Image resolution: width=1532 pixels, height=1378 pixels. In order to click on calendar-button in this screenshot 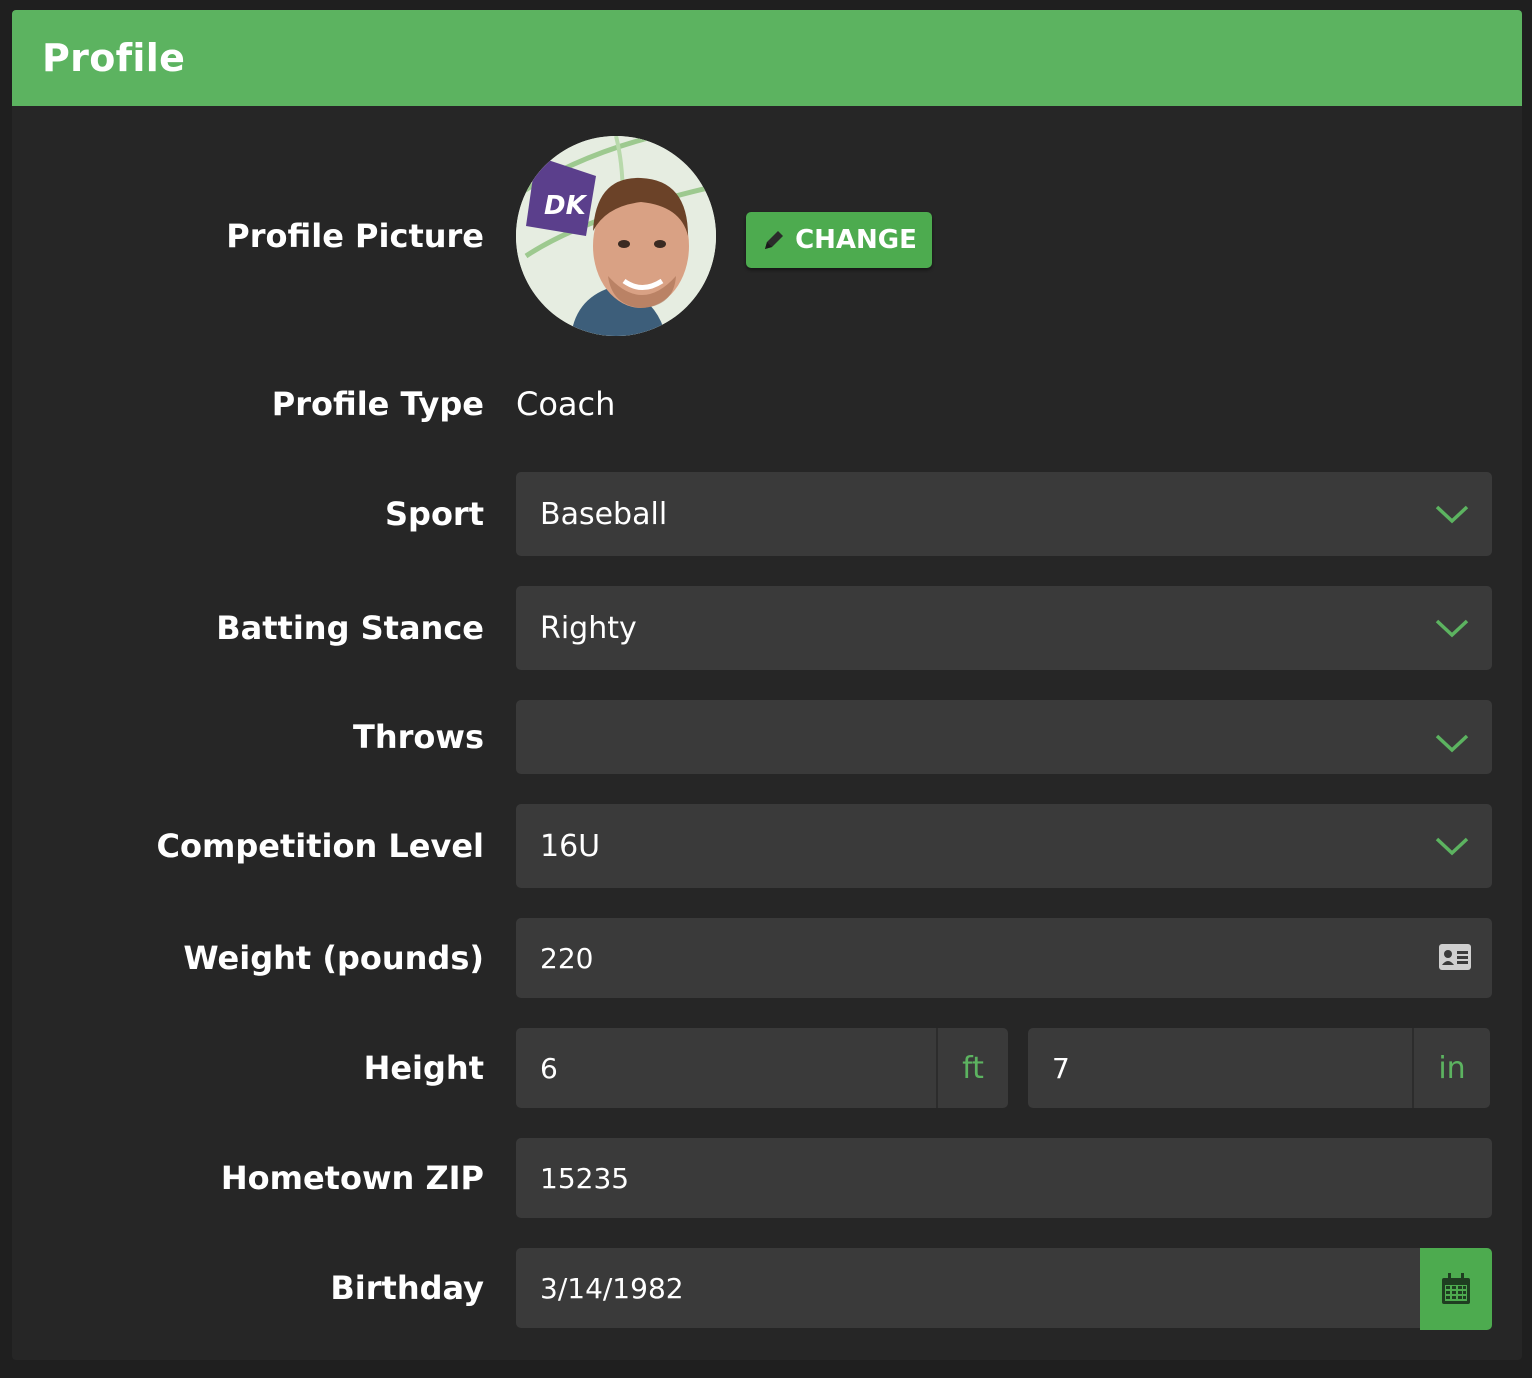, I will do `click(1456, 1289)`.